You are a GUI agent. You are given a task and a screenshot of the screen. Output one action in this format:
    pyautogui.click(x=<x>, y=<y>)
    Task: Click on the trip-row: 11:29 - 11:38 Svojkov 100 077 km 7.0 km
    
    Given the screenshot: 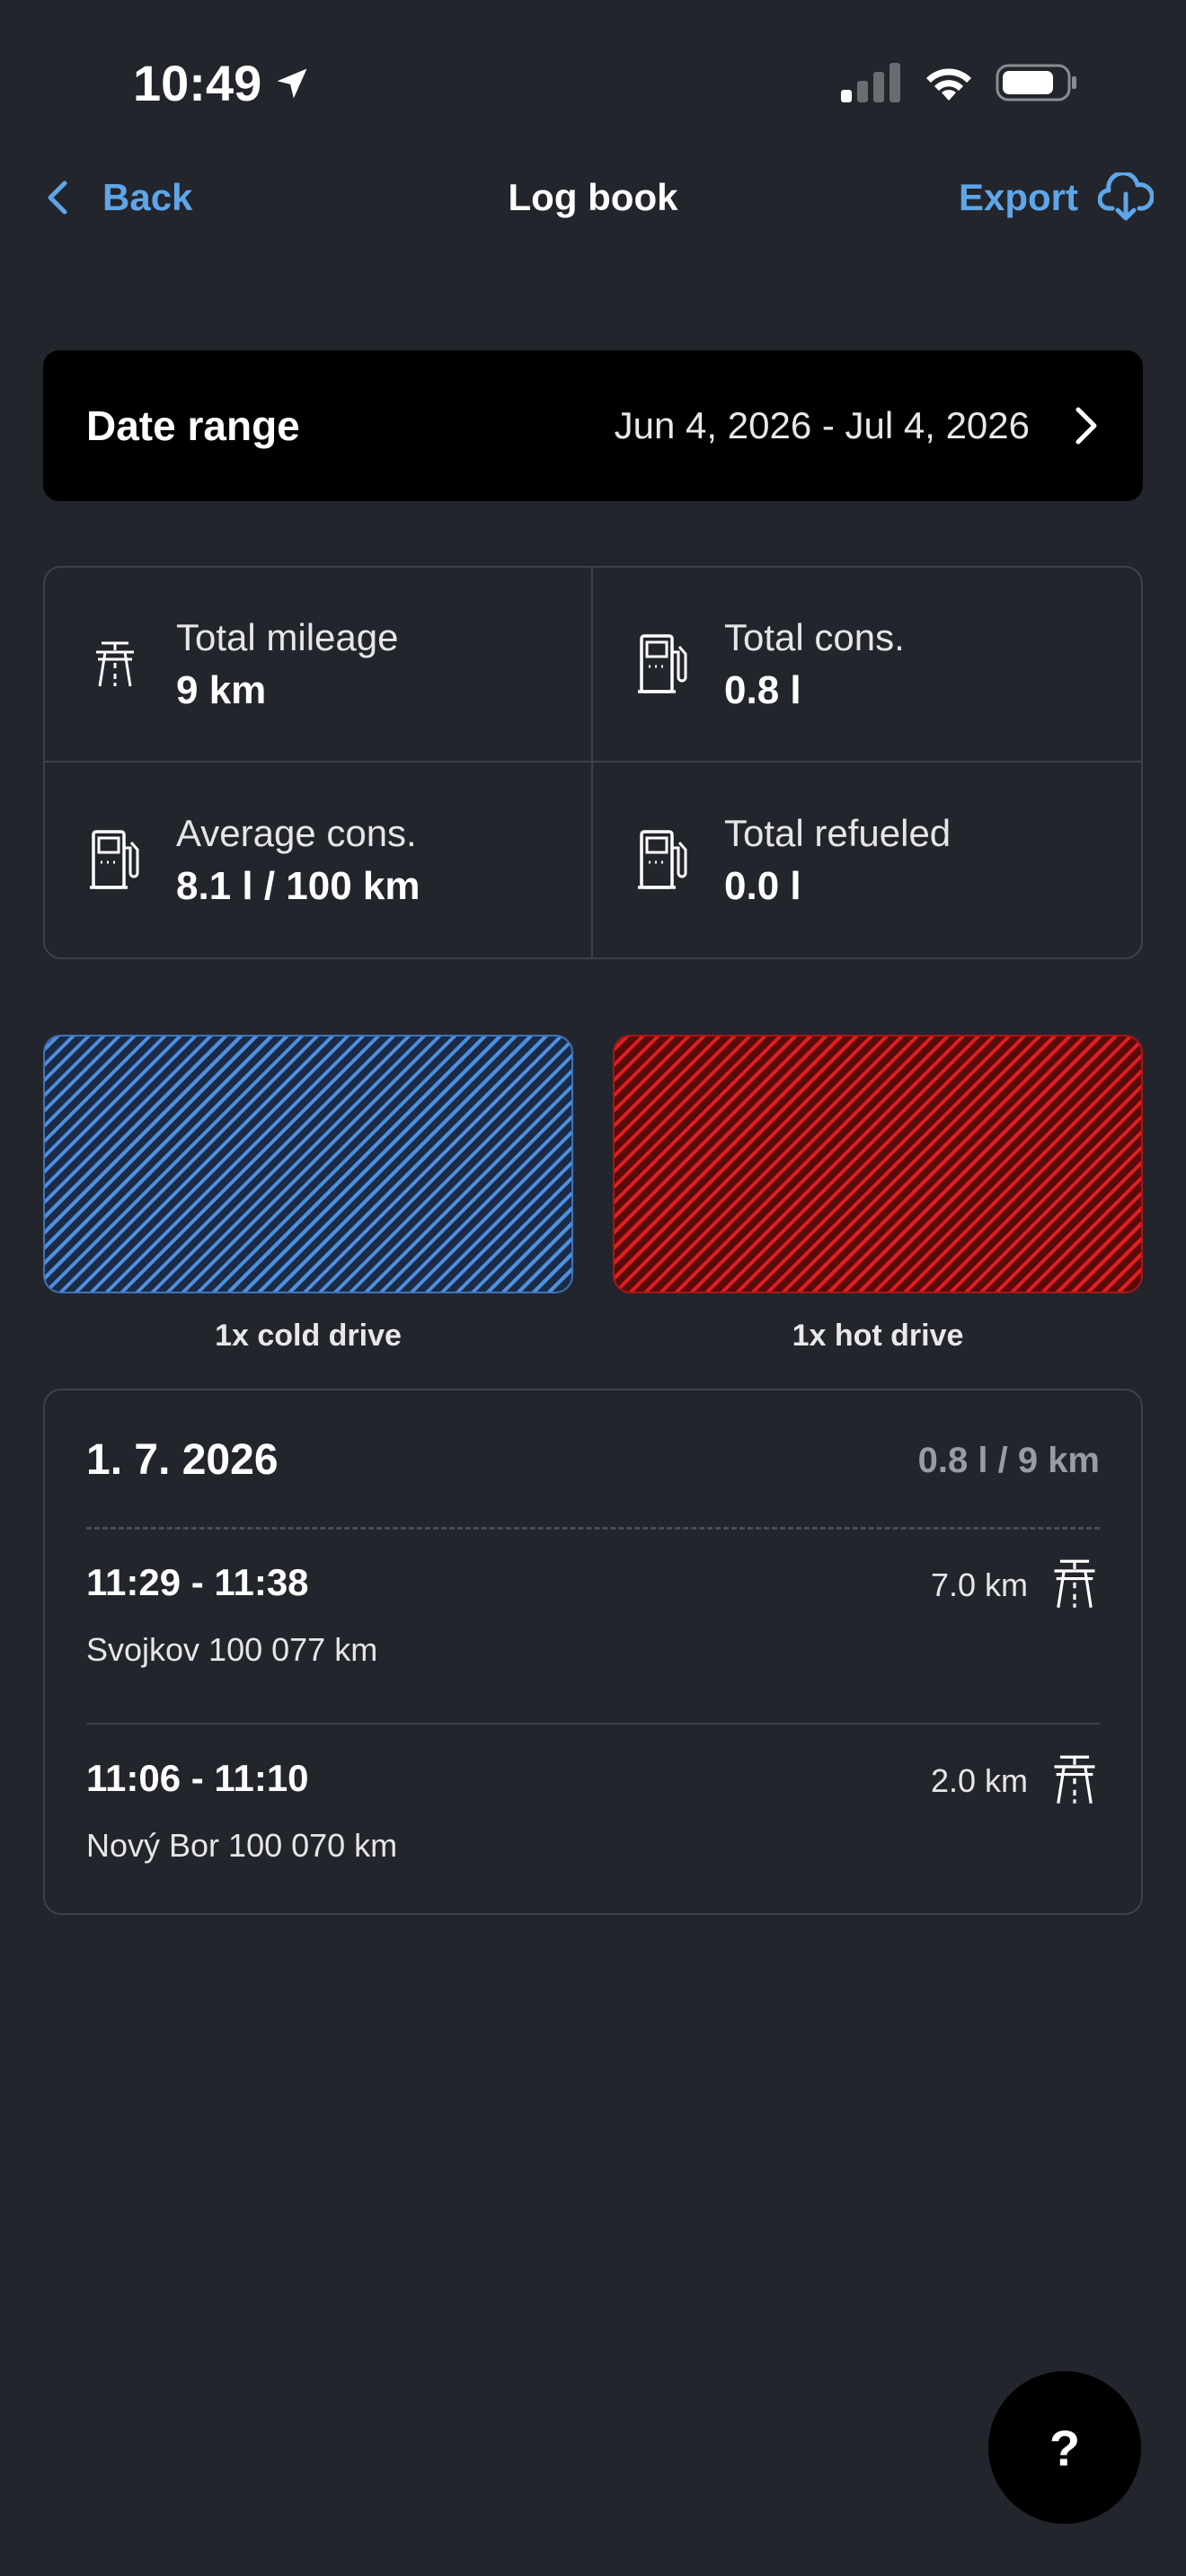 What is the action you would take?
    pyautogui.click(x=593, y=1636)
    